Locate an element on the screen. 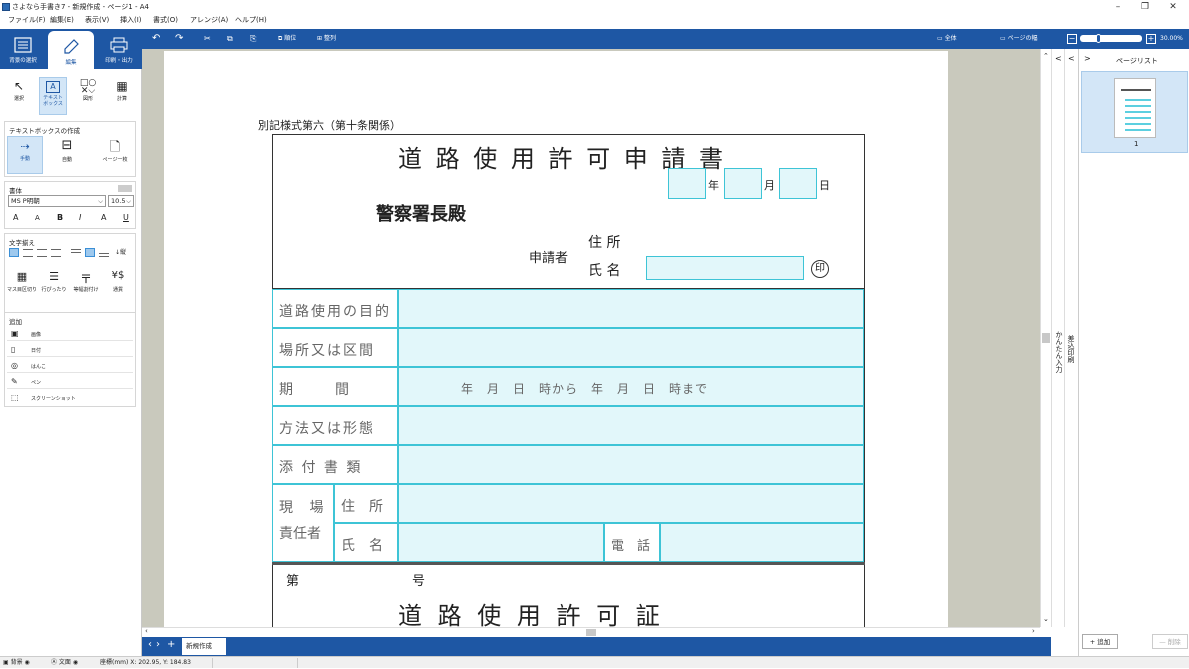 This screenshot has width=1189, height=669. hscroll-thumb is located at coordinates (591, 632).